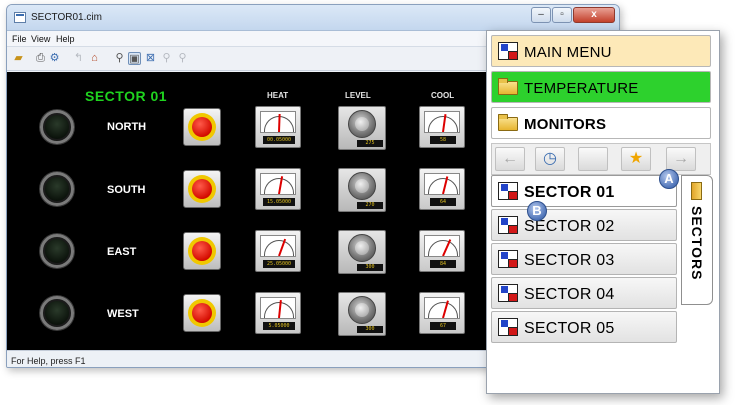 The height and width of the screenshot is (405, 735). What do you see at coordinates (358, 95) in the screenshot?
I see `level-column-header: LEVEL` at bounding box center [358, 95].